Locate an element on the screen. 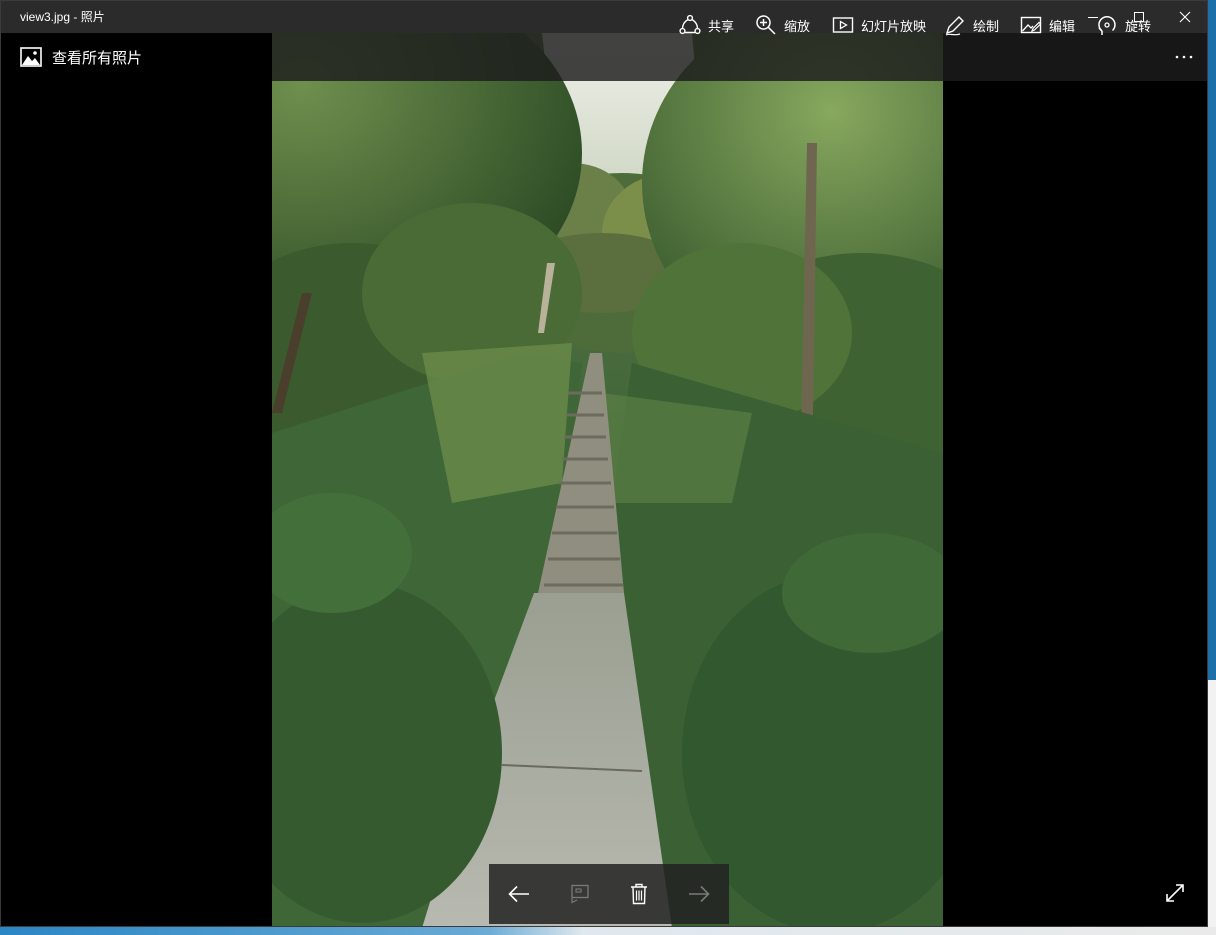 The height and width of the screenshot is (935, 1216). arrow-left-icon is located at coordinates (518, 894).